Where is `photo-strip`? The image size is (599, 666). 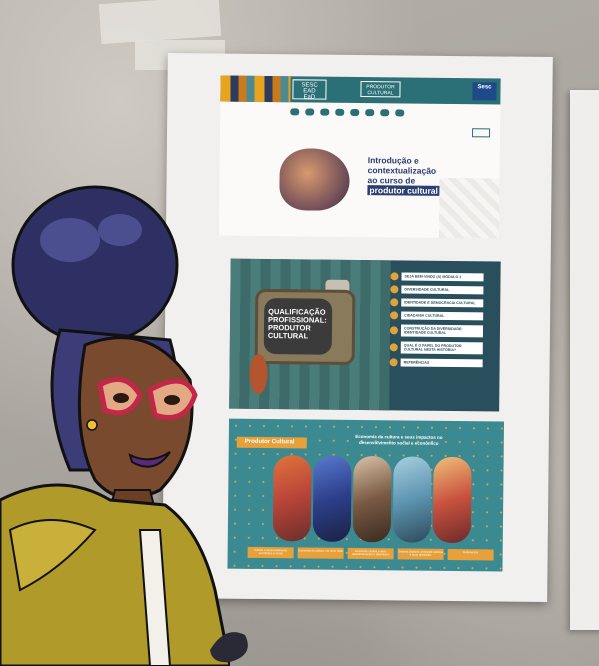 photo-strip is located at coordinates (372, 499).